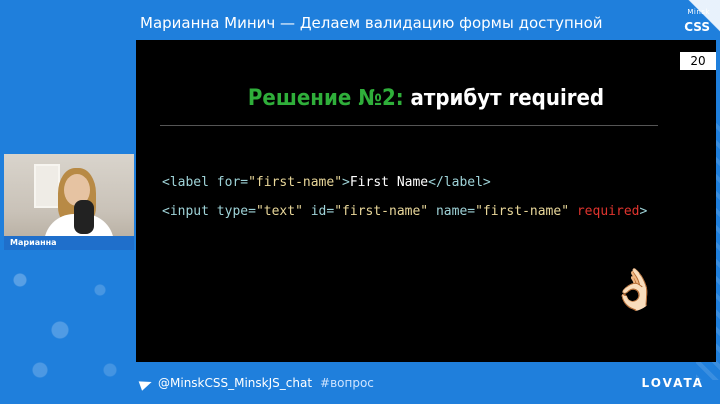  I want to click on code-token-attr: id=, so click(322, 211).